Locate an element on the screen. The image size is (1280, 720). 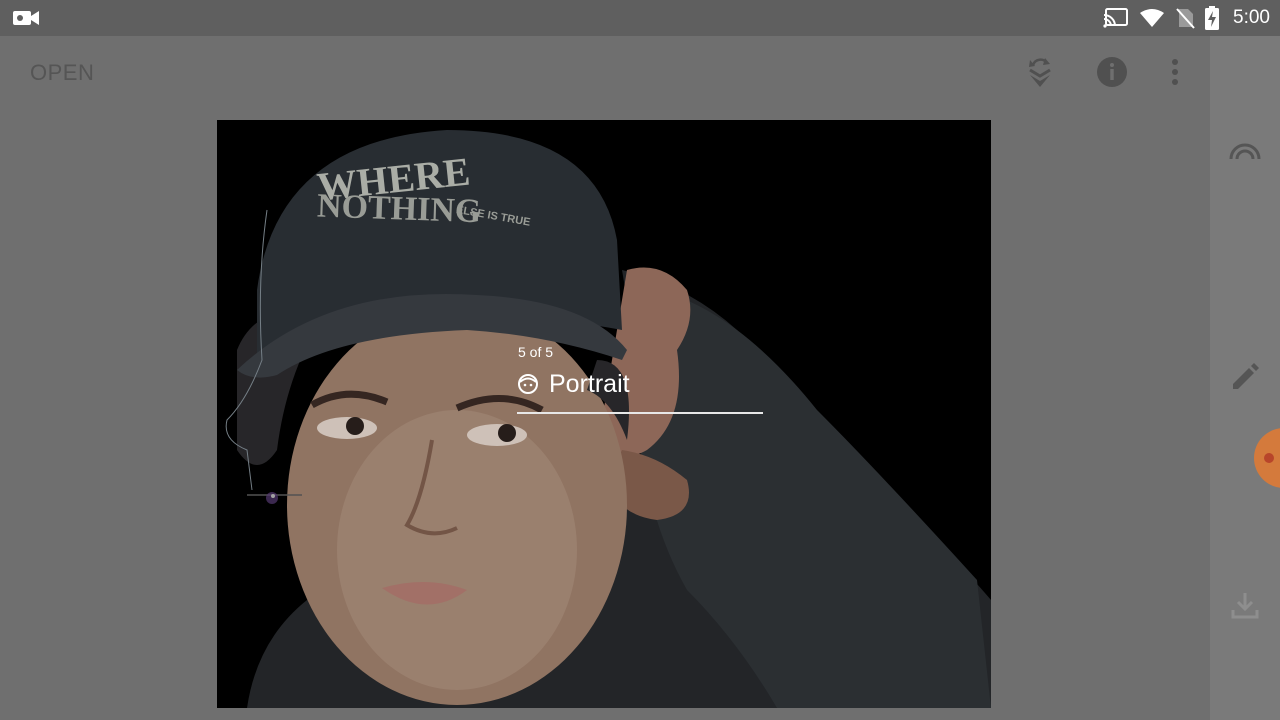
status-icons: 5:00 is located at coordinates (1186, 18).